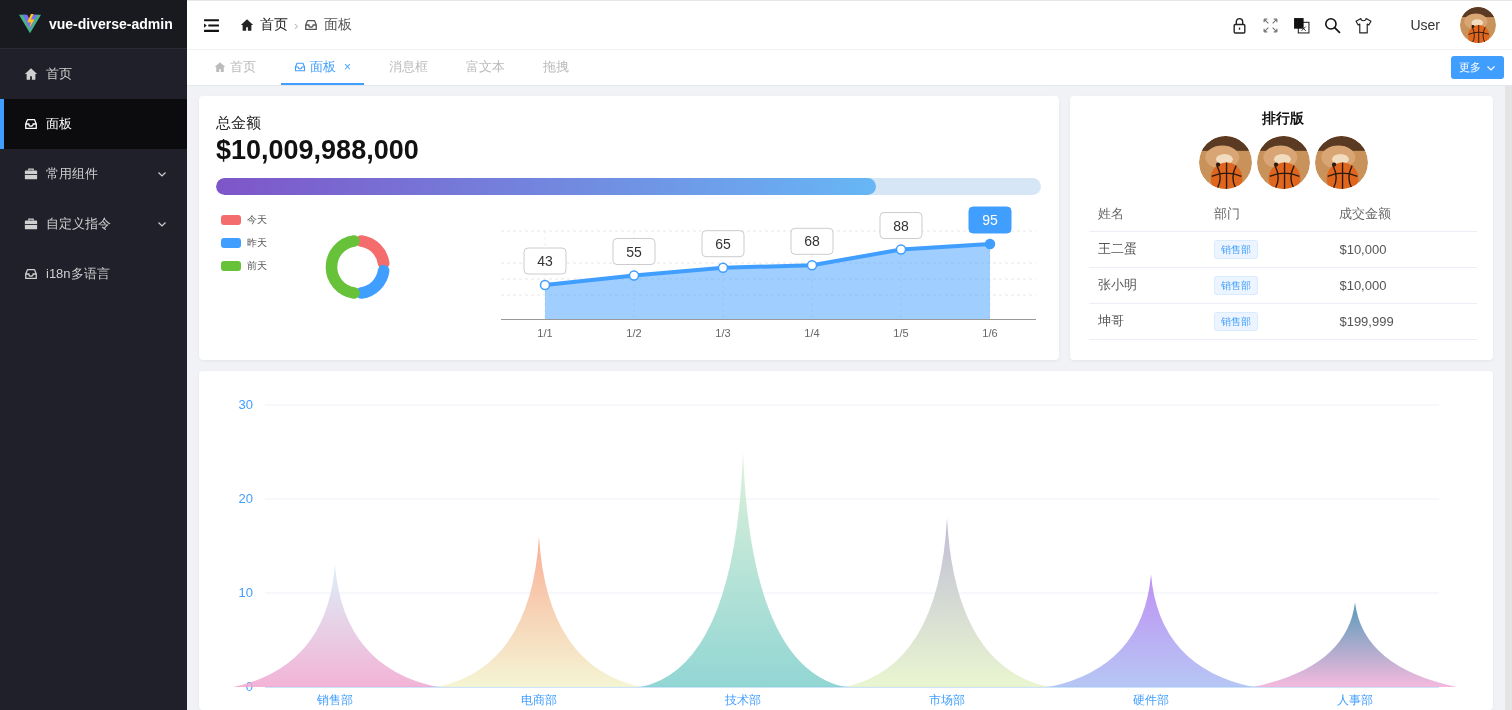  I want to click on axis-label: 技术部, so click(743, 700).